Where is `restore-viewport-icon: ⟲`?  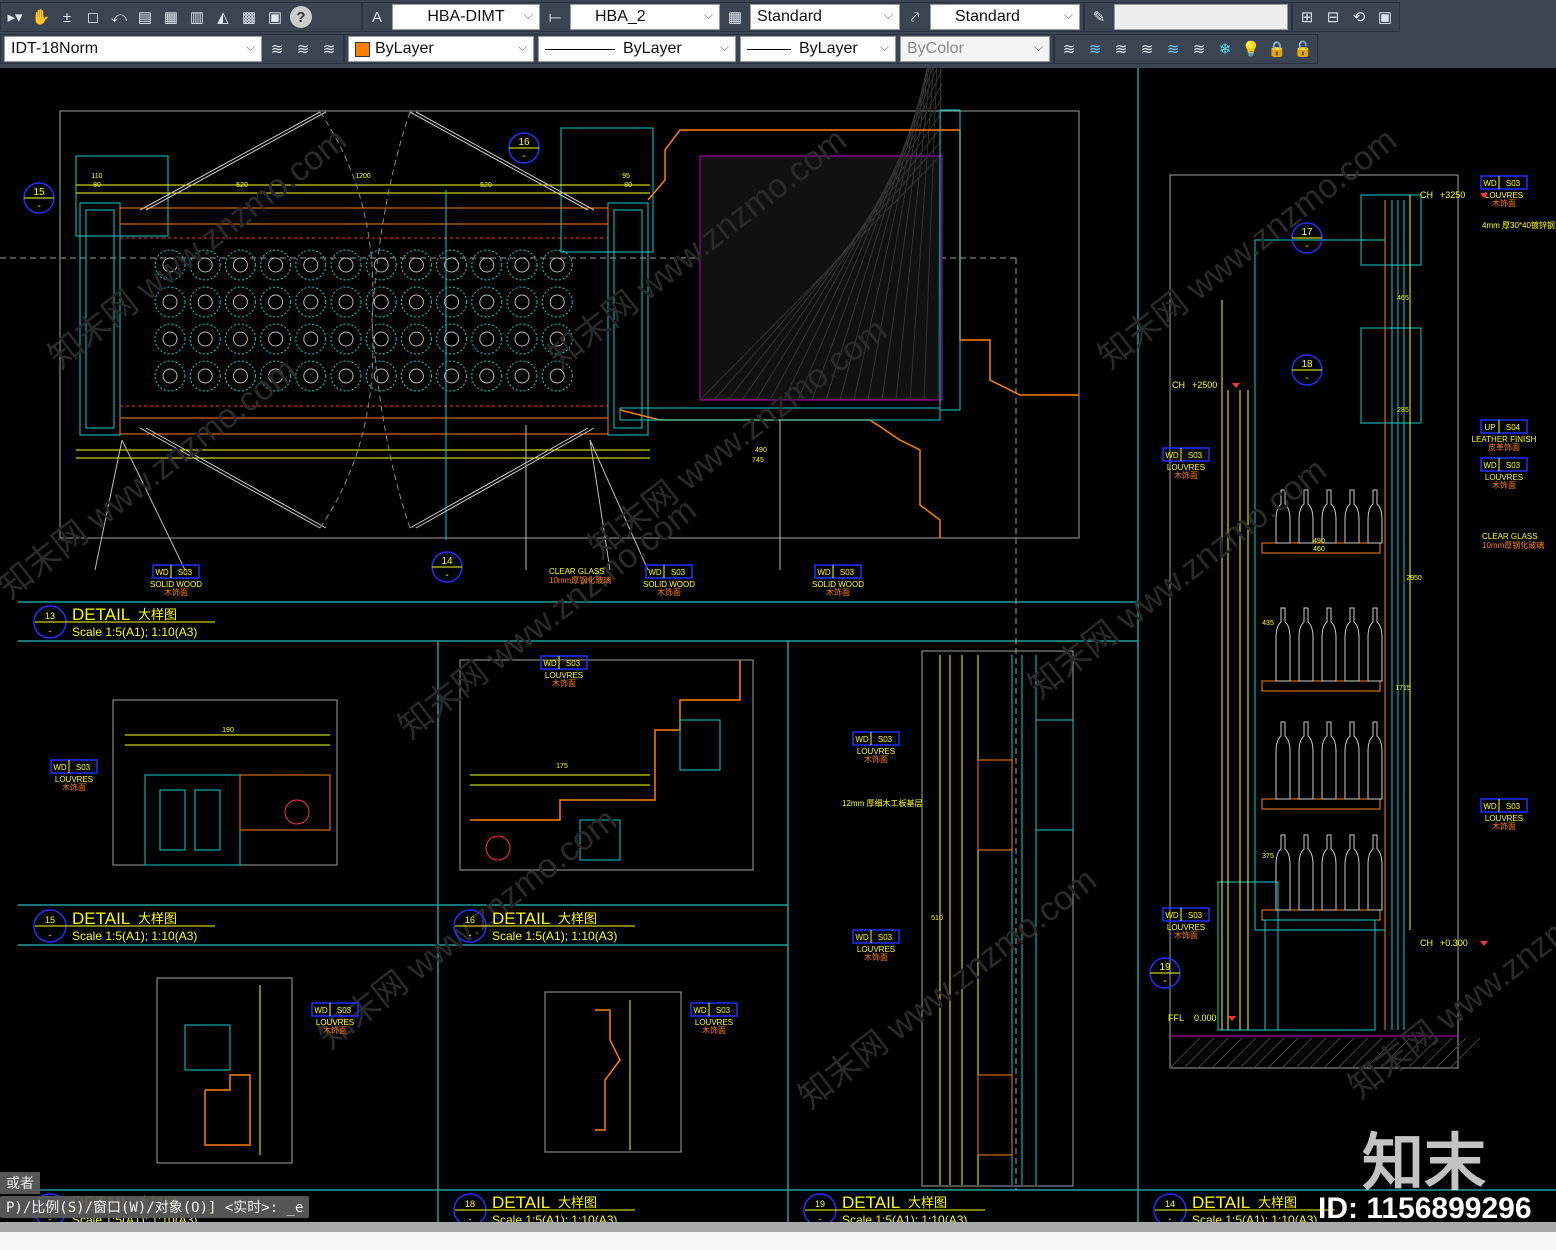 restore-viewport-icon: ⟲ is located at coordinates (1359, 17).